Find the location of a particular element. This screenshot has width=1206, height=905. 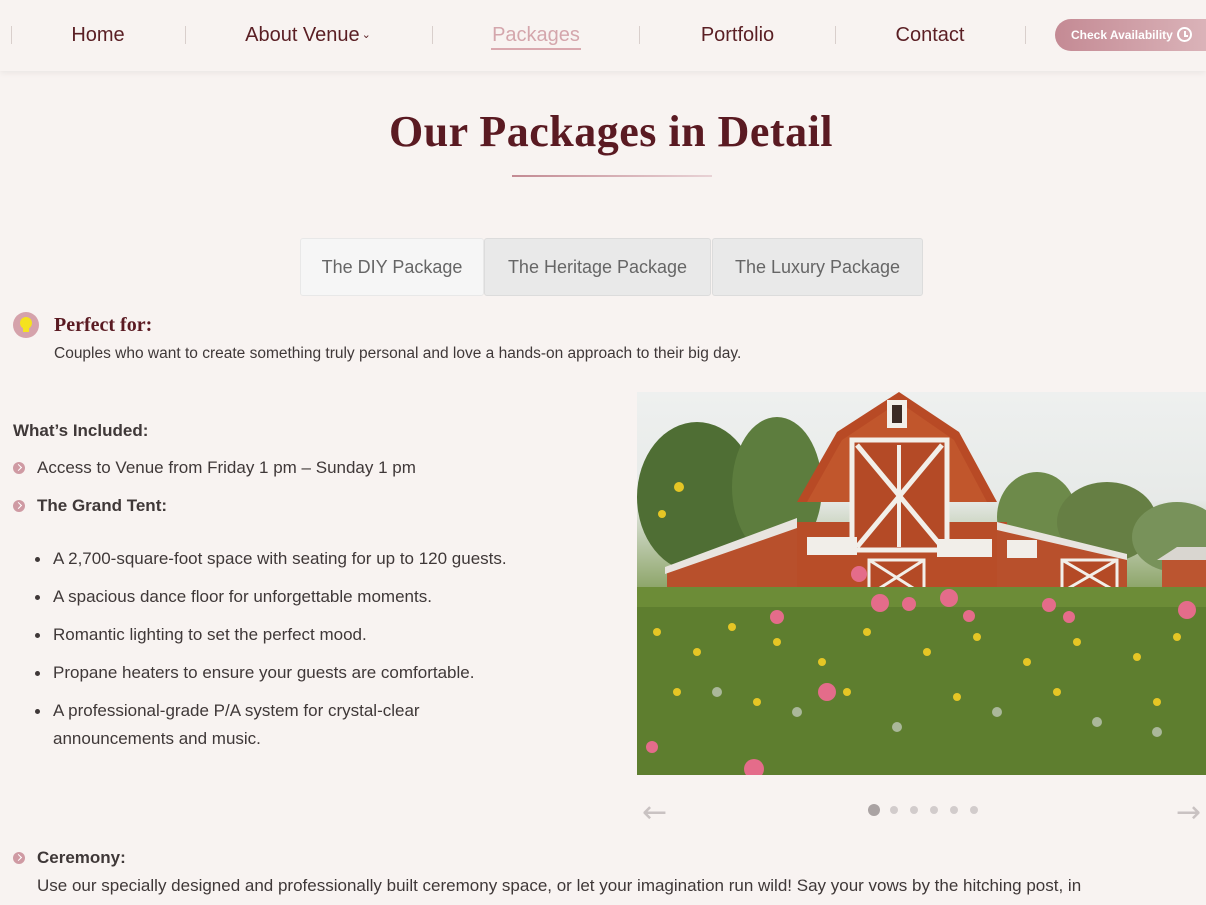

tab-diy-package: The DIY Package is located at coordinates (392, 267).